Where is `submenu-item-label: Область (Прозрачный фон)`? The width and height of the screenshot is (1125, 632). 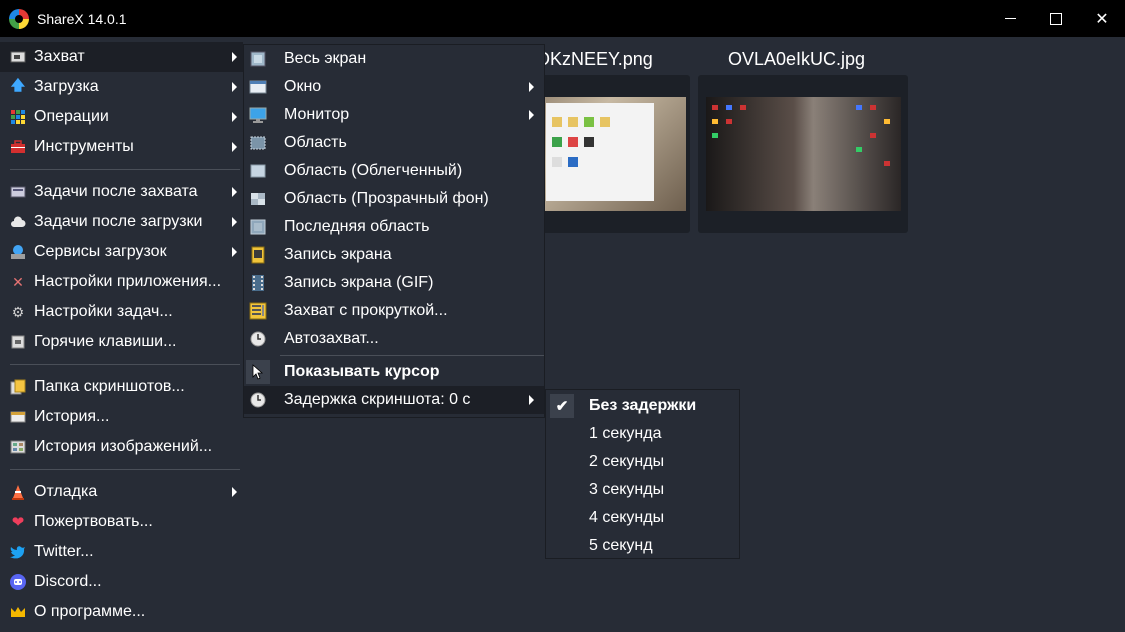 submenu-item-label: Область (Прозрачный фон) is located at coordinates (386, 198).